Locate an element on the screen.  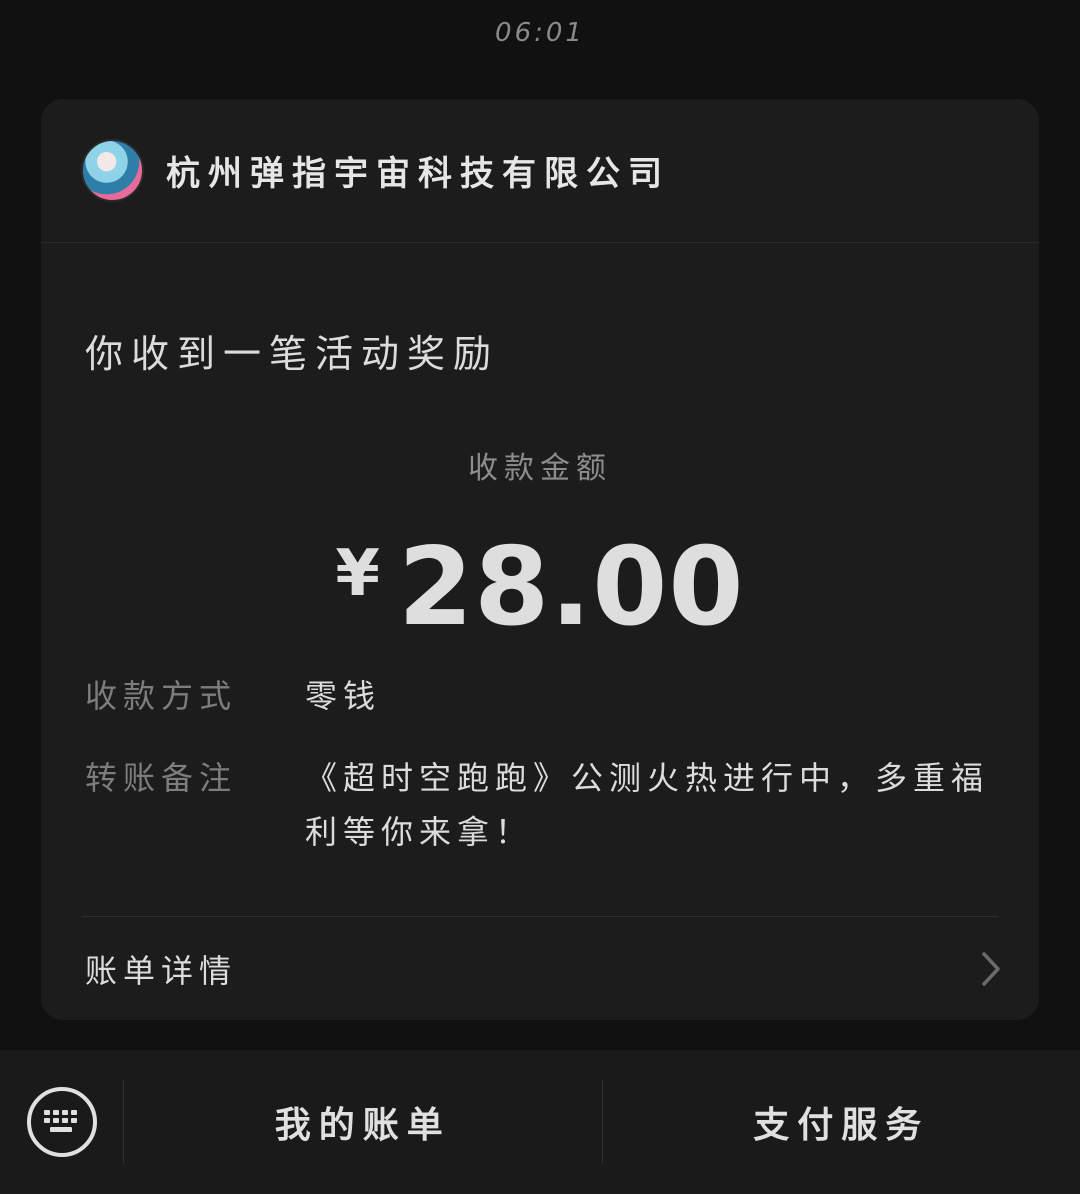
bill-details-link: 账单详情 is located at coordinates (544, 969).